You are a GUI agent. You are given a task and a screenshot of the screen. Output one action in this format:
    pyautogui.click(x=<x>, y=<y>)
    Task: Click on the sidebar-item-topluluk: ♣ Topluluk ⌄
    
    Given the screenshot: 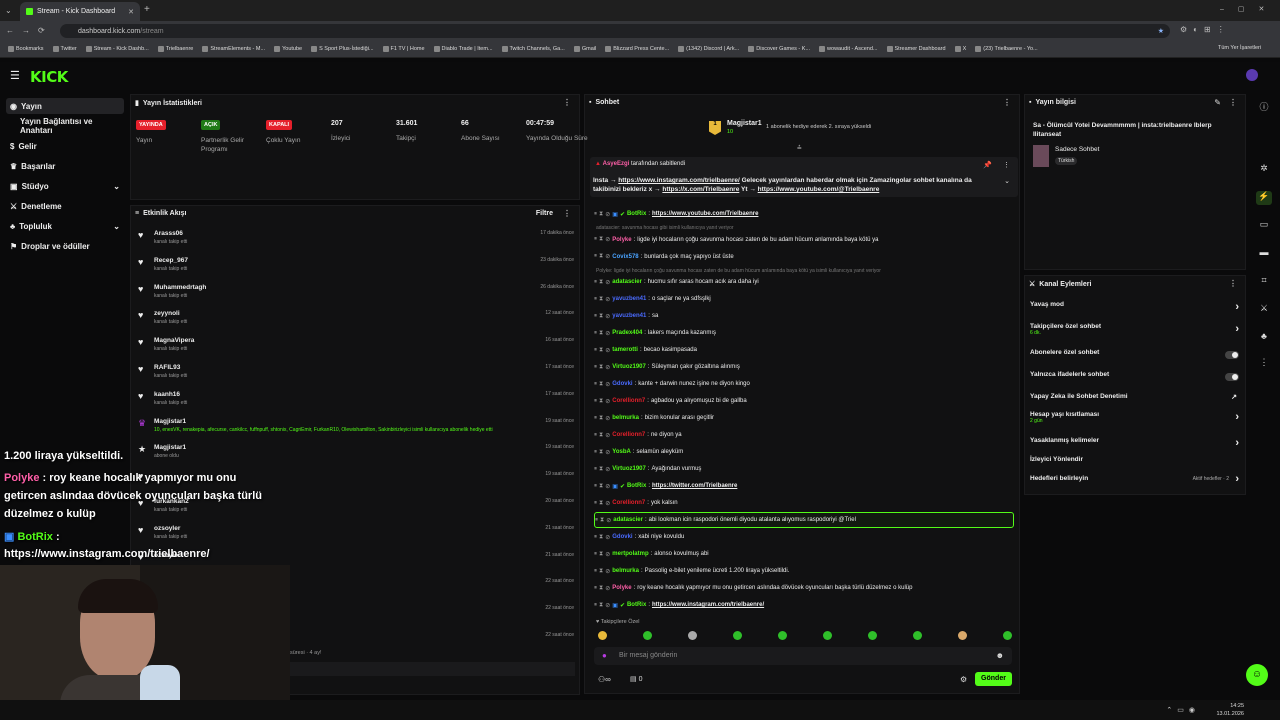 What is the action you would take?
    pyautogui.click(x=65, y=226)
    